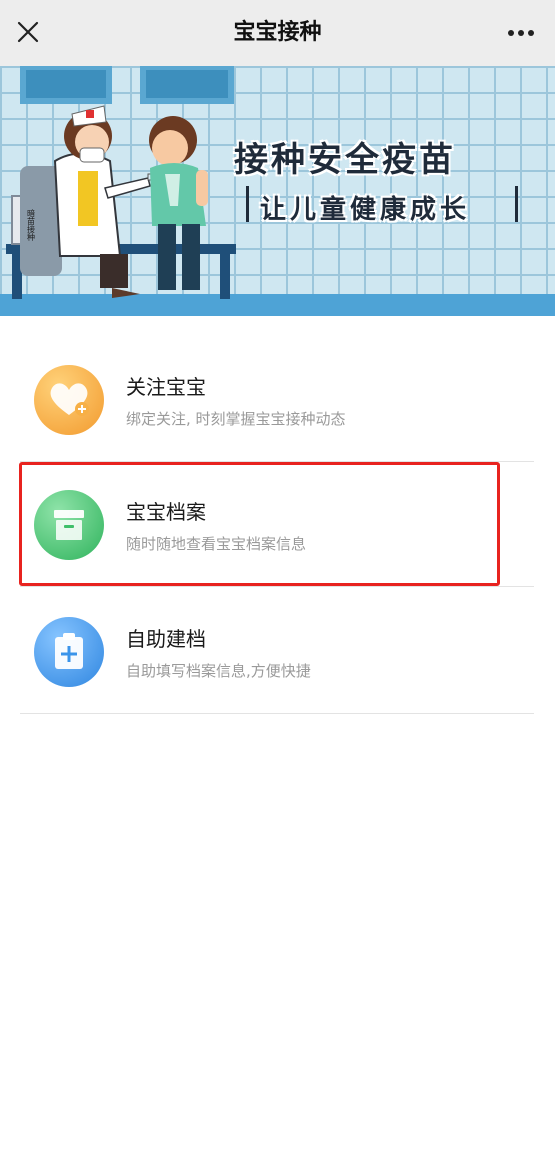 The width and height of the screenshot is (555, 1149). I want to click on highlight-box, so click(259, 524).